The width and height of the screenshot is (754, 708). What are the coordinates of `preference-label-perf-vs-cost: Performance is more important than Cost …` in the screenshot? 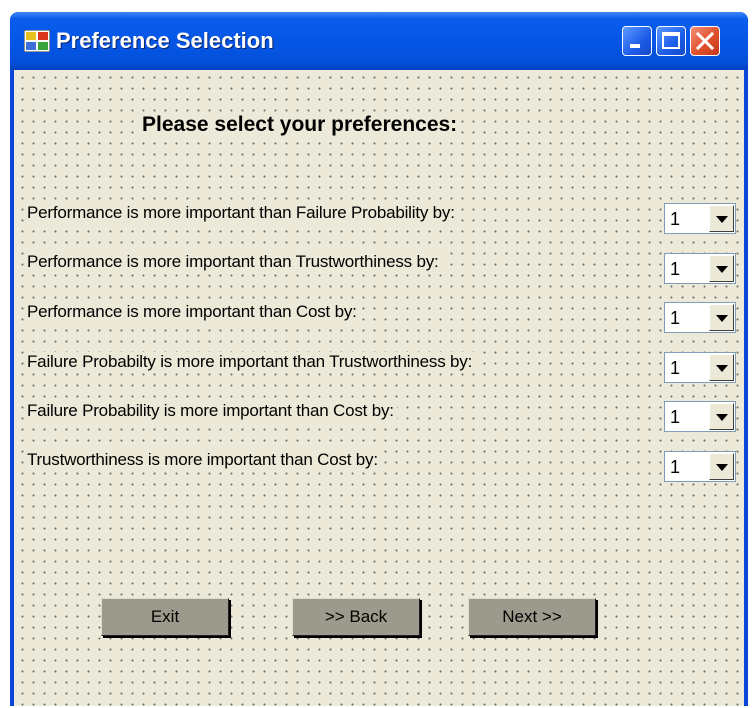 It's located at (192, 312).